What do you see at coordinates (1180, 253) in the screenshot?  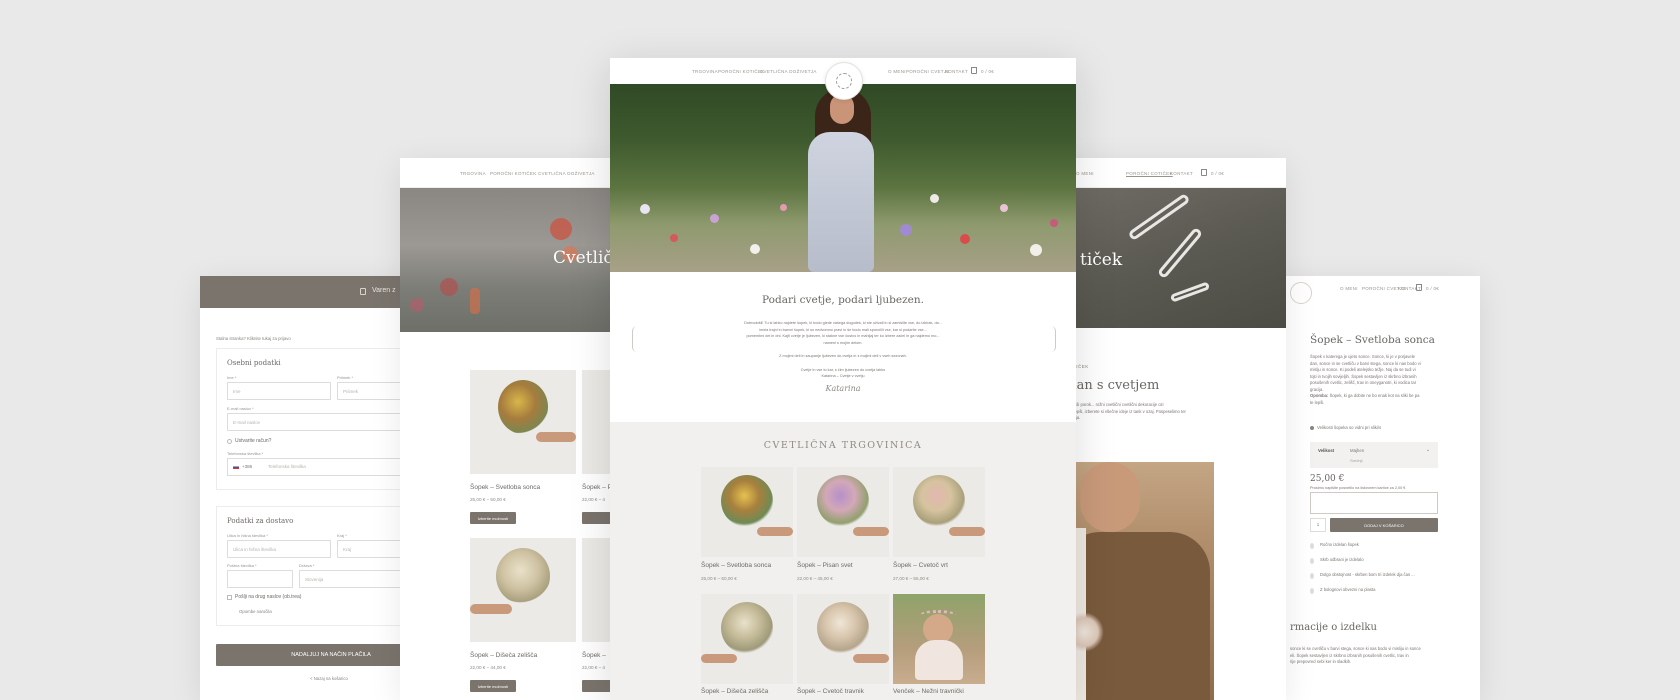 I see `shoe-shape` at bounding box center [1180, 253].